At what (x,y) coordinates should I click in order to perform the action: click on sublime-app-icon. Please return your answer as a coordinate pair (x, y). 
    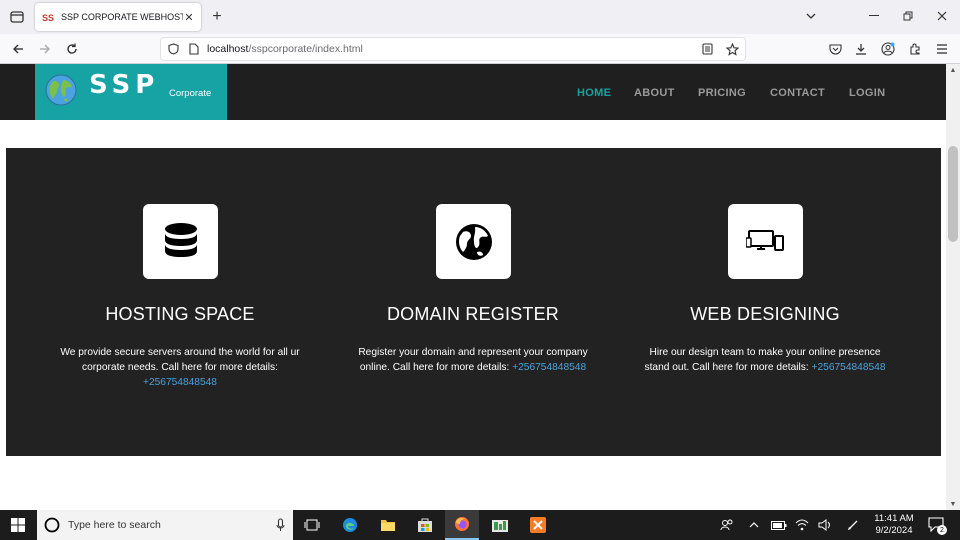
    Looking at the image, I should click on (500, 525).